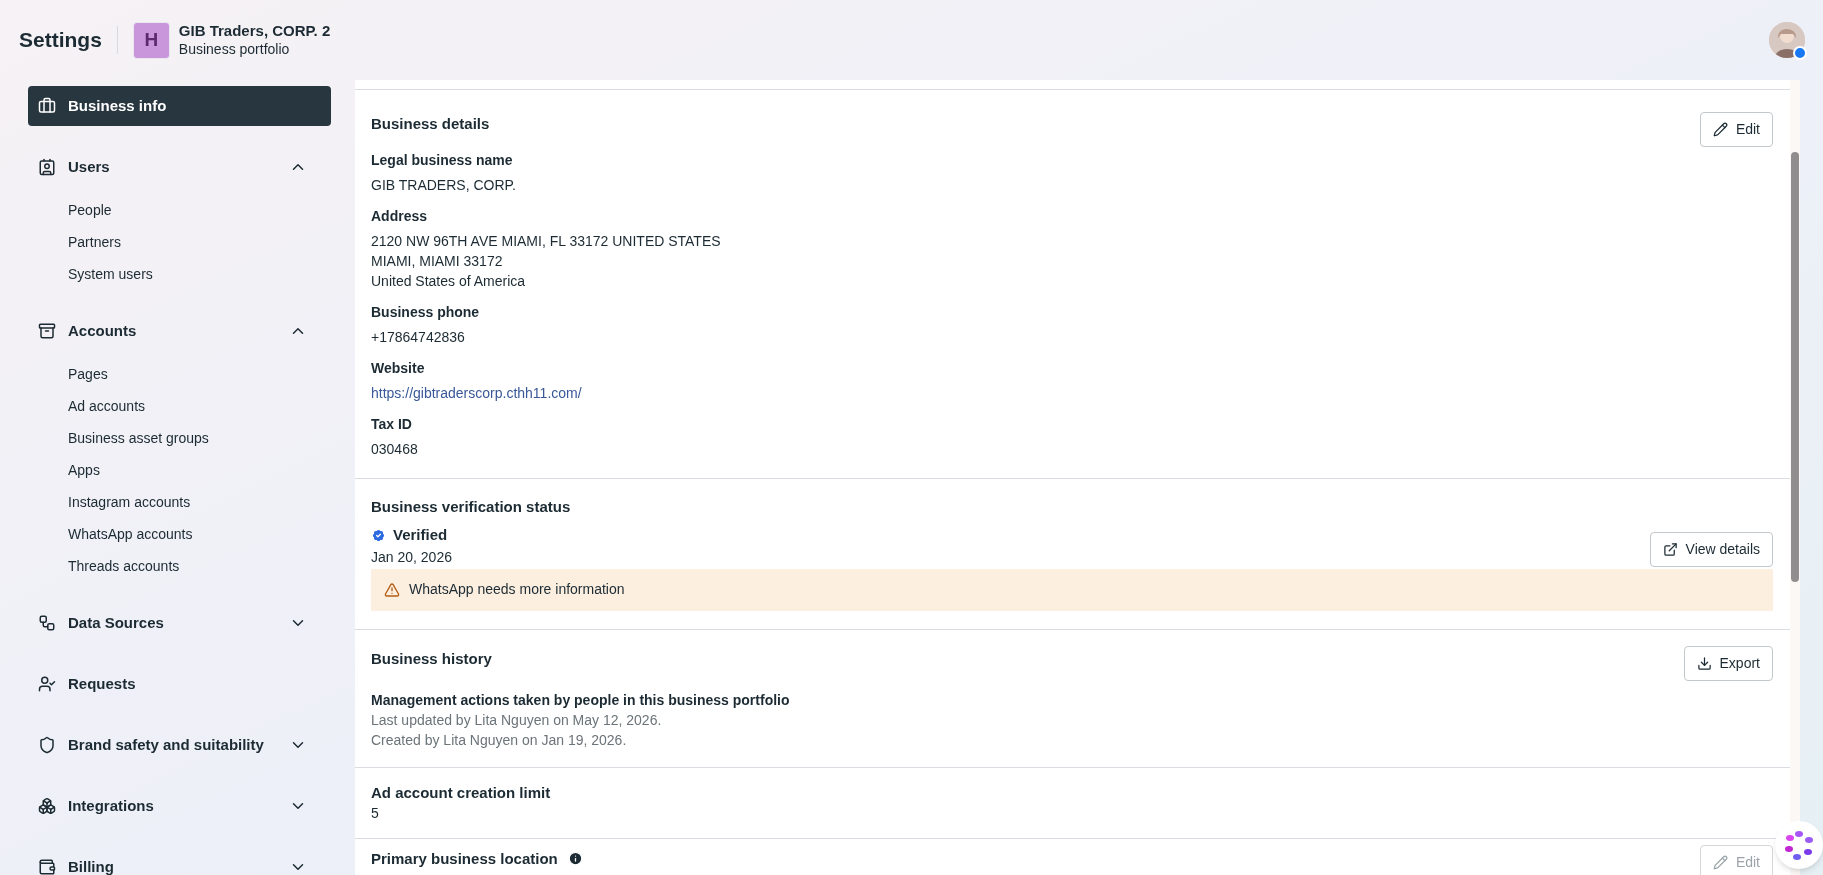  I want to click on sidebar-subitem: Business asset groups, so click(179, 438).